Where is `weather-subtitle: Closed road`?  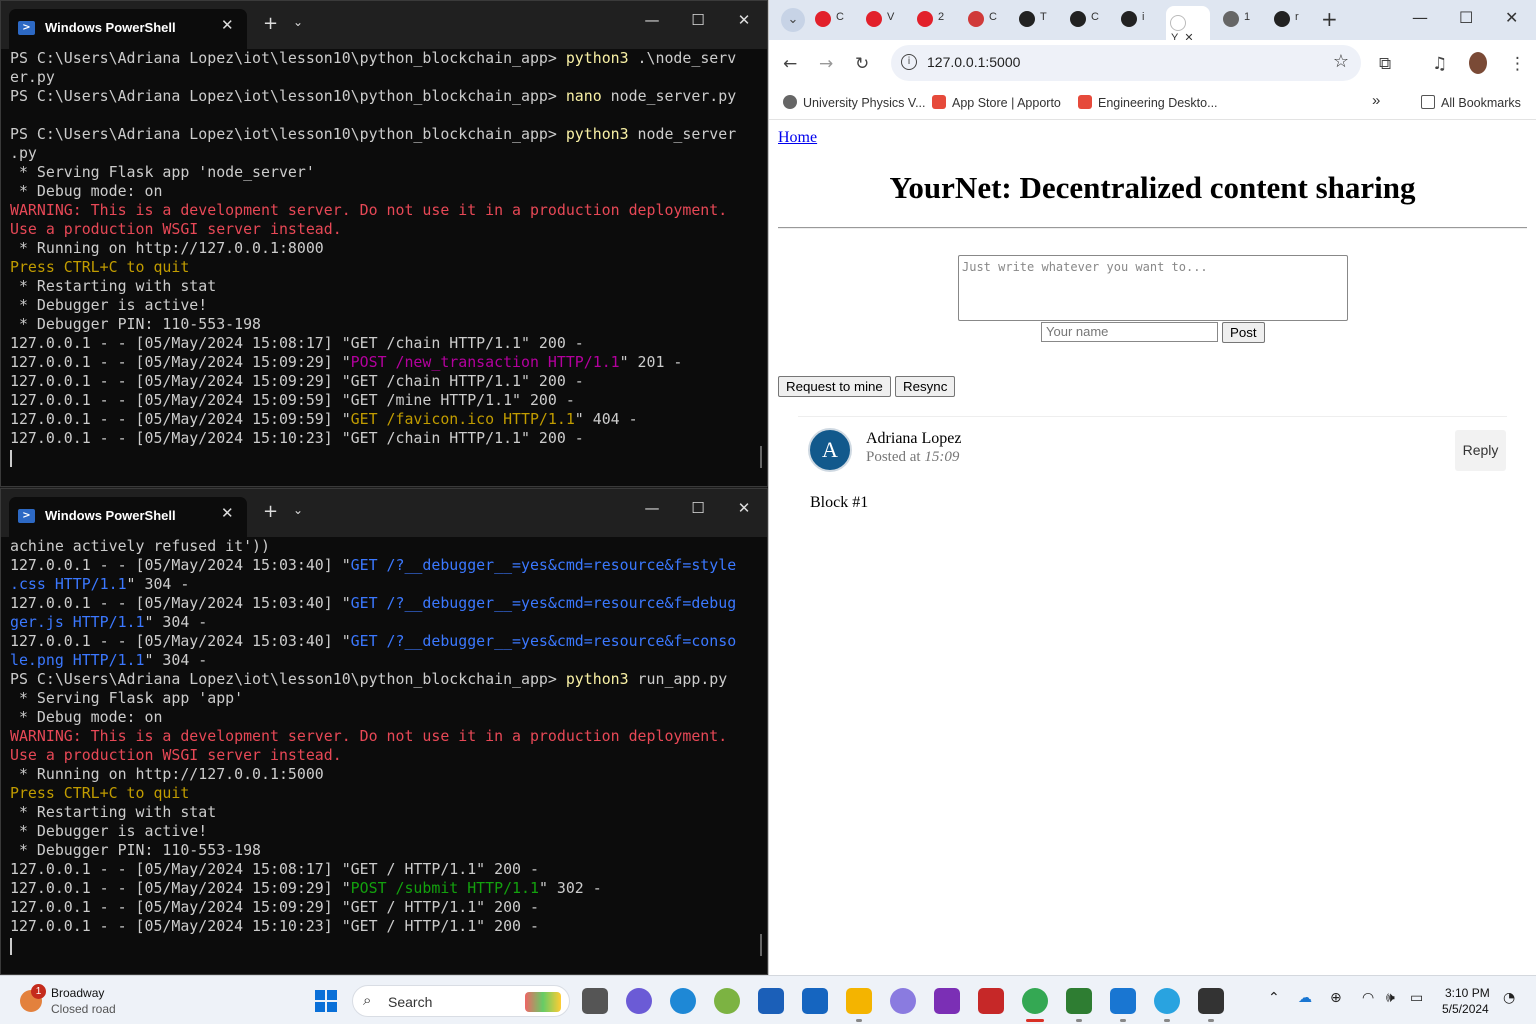 weather-subtitle: Closed road is located at coordinates (83, 1009).